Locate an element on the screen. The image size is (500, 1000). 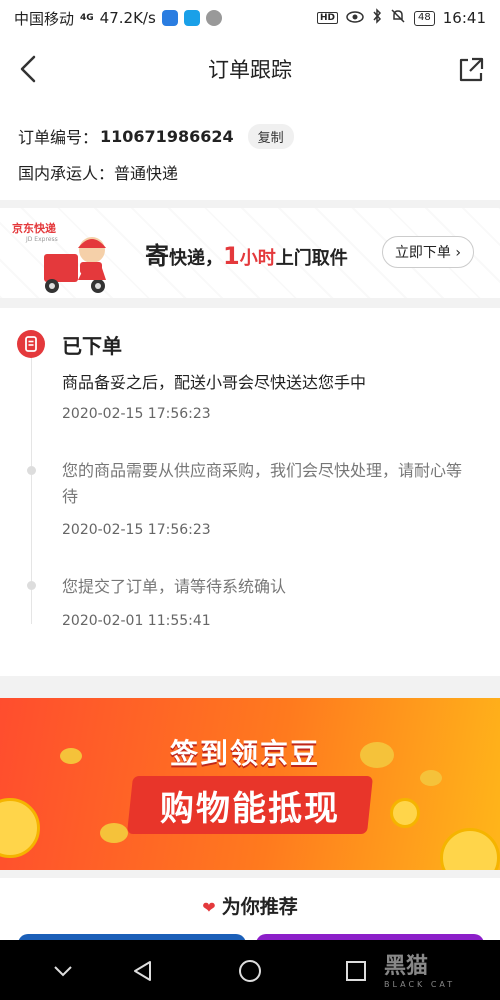
eye-icon is located at coordinates (355, 18).